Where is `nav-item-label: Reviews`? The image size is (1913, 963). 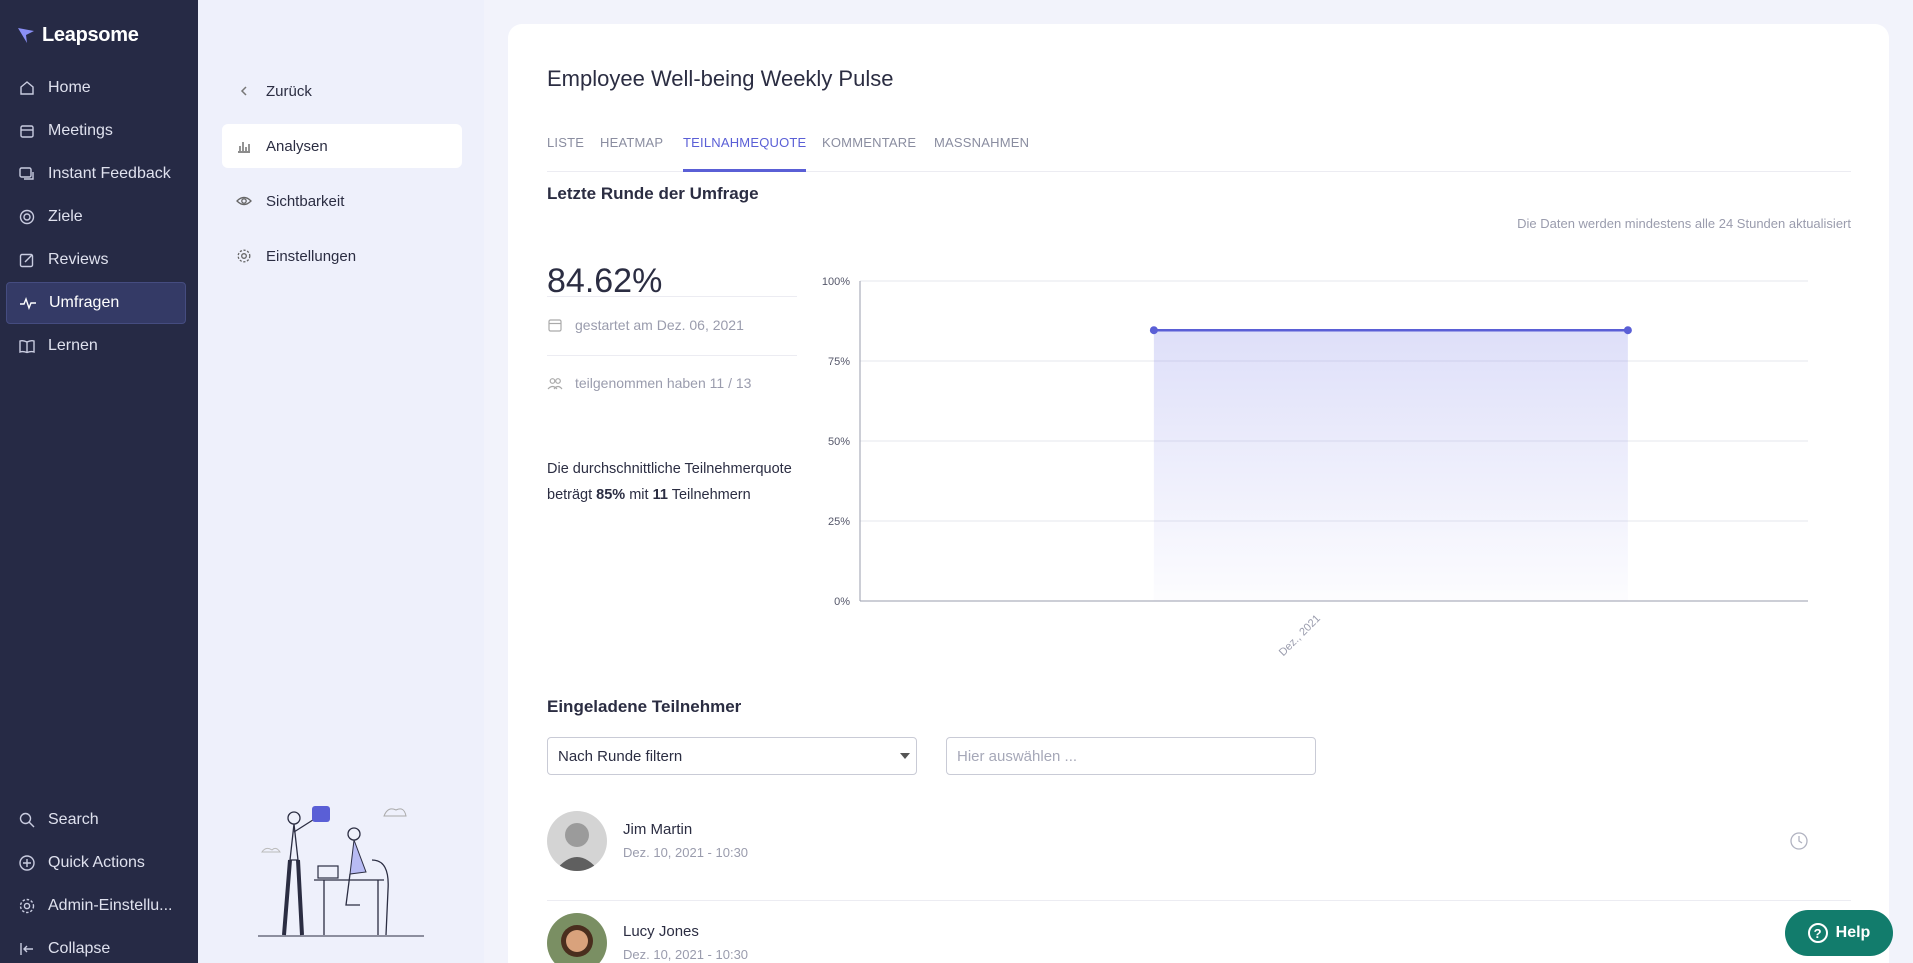
nav-item-label: Reviews is located at coordinates (78, 259).